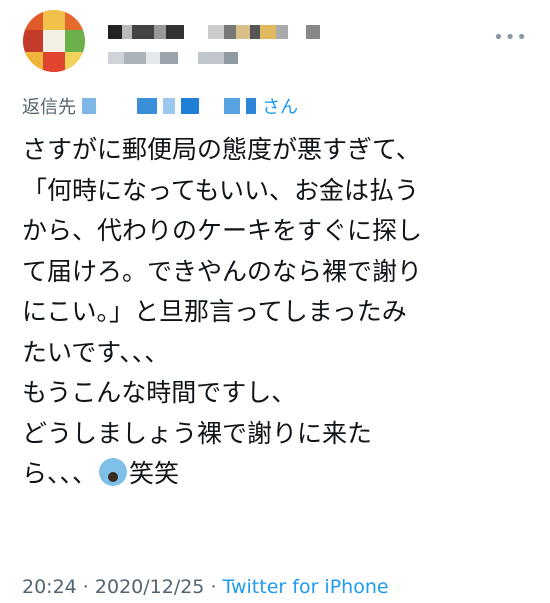 The height and width of the screenshot is (603, 550). I want to click on tweet-line: て届けろ。できやんのなら裸で謝り, so click(222, 271).